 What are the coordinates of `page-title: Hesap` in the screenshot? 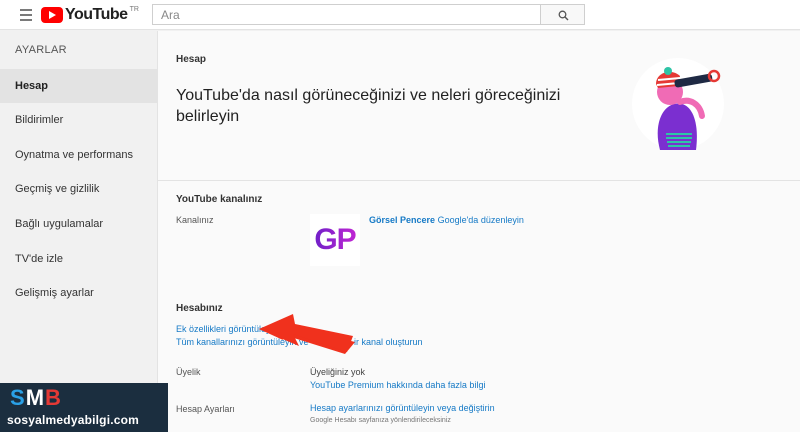 It's located at (191, 59).